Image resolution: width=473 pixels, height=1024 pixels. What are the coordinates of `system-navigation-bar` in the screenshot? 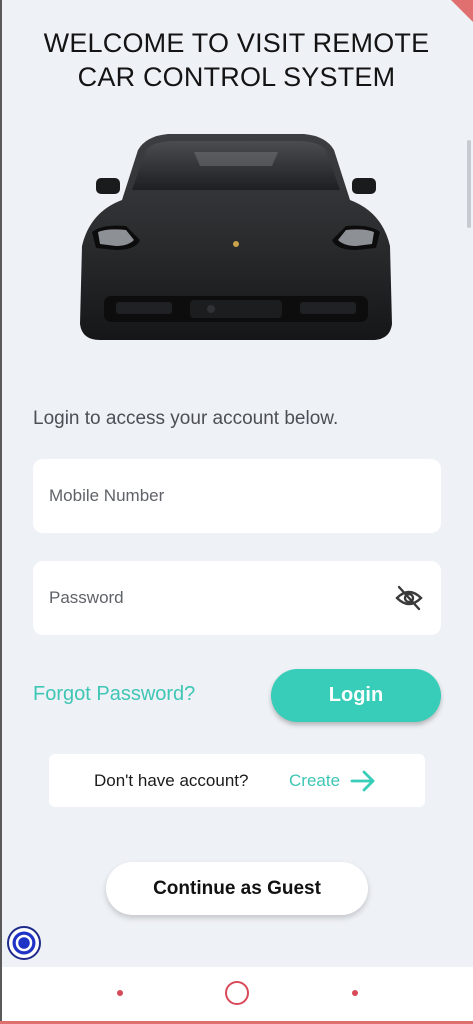 It's located at (237, 994).